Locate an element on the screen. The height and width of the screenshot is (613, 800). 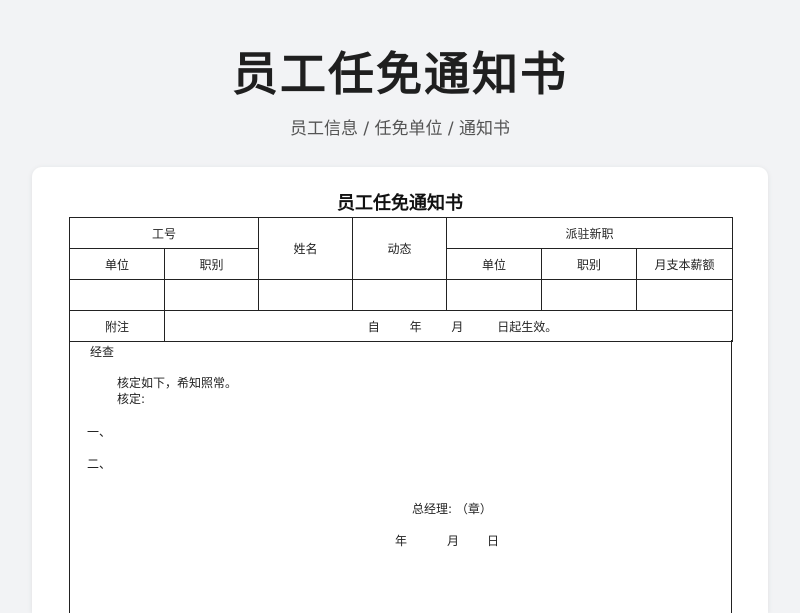
header-new-post: 派驻新职 is located at coordinates (590, 233).